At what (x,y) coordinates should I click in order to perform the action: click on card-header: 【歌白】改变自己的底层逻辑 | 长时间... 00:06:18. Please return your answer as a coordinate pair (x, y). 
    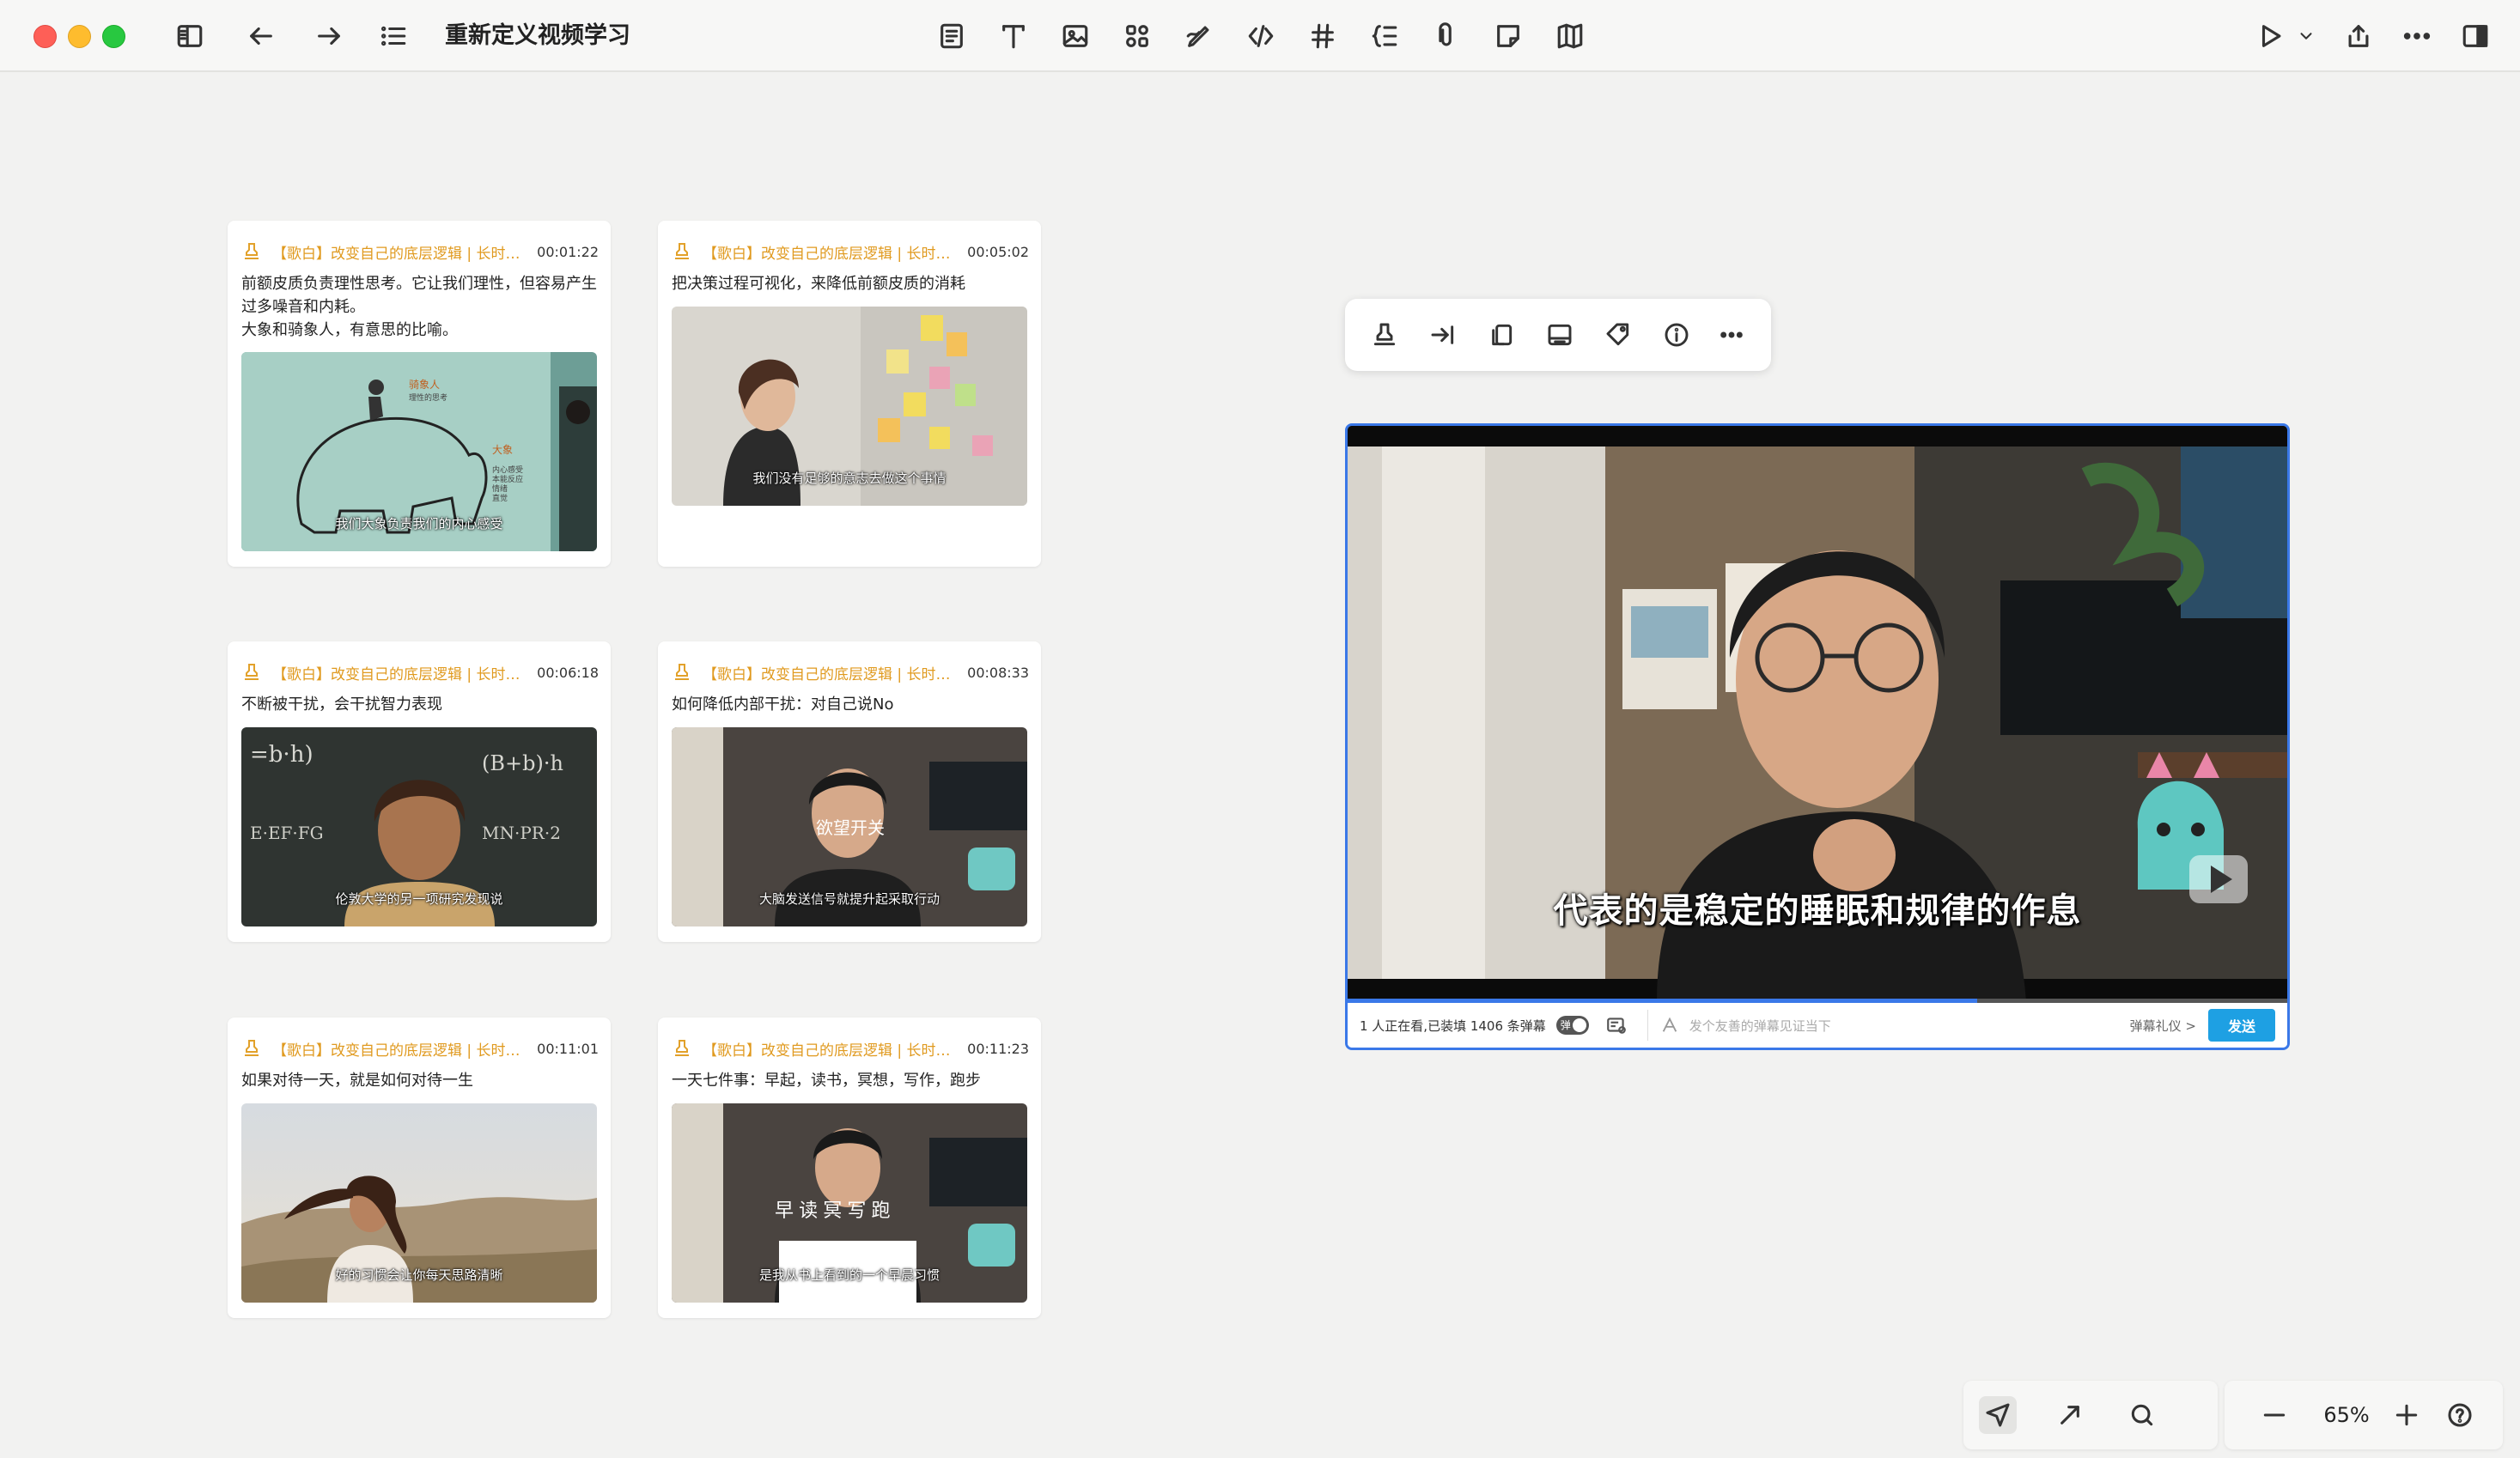
    Looking at the image, I should click on (420, 672).